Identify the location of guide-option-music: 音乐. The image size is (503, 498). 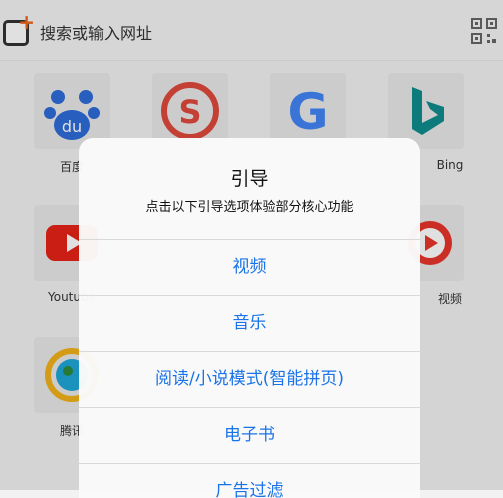
(249, 323).